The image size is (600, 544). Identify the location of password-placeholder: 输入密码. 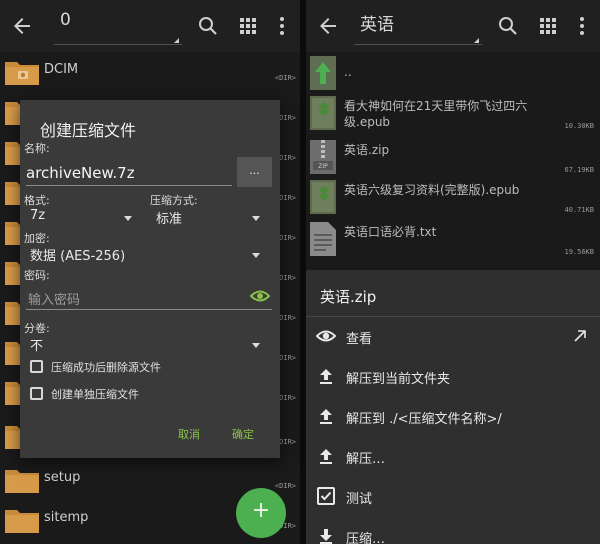
(54, 300).